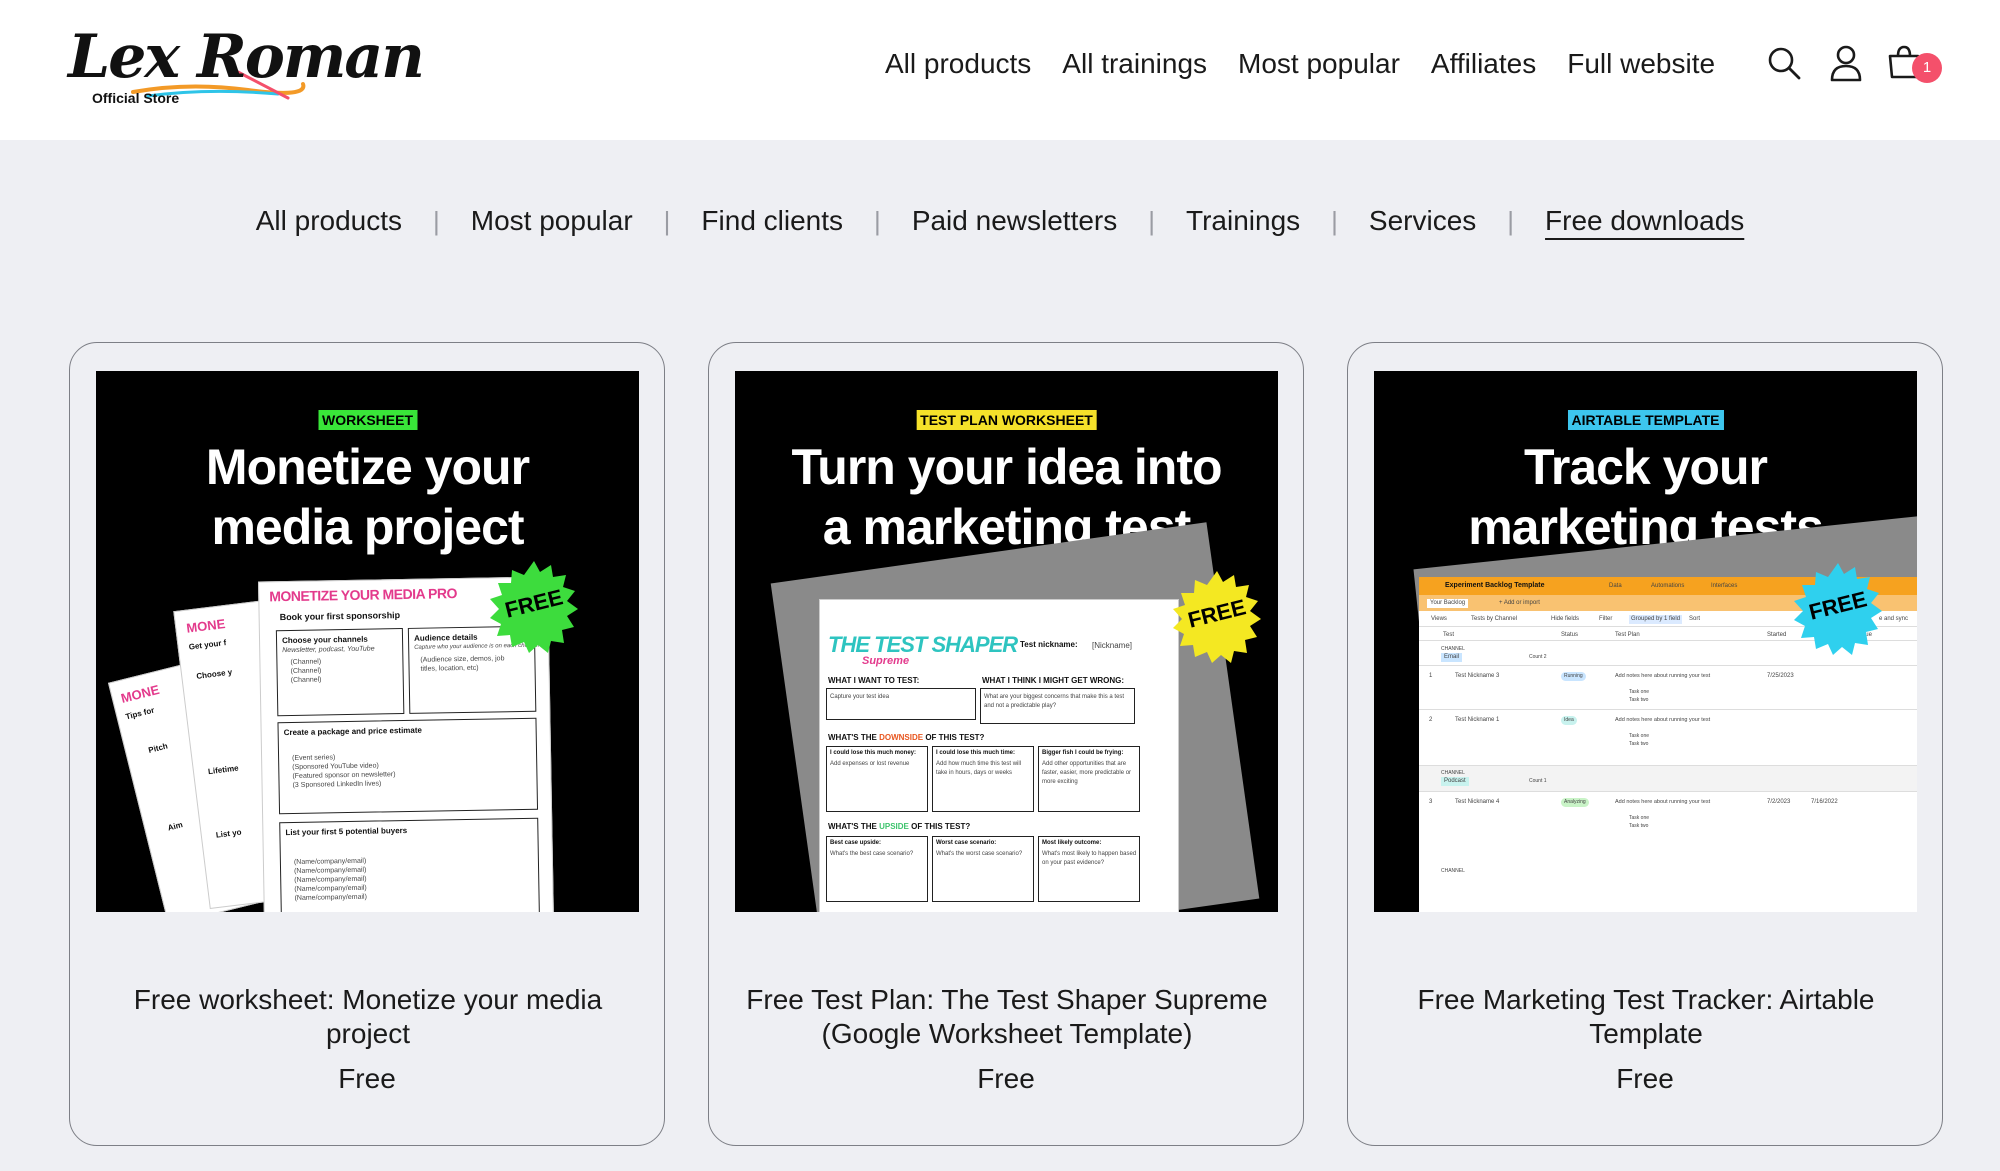 This screenshot has width=2000, height=1171. Describe the element at coordinates (1644, 221) in the screenshot. I see `category-free-downloads: Free downloads` at that location.